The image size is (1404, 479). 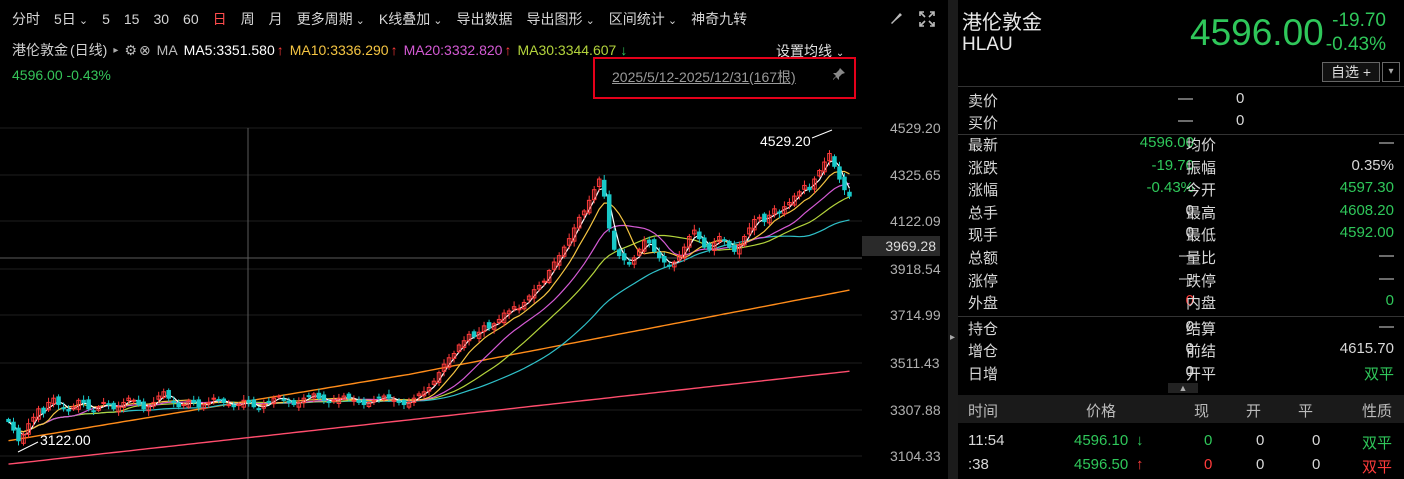 What do you see at coordinates (915, 221) in the screenshot?
I see `y-tick-label: 4122.09` at bounding box center [915, 221].